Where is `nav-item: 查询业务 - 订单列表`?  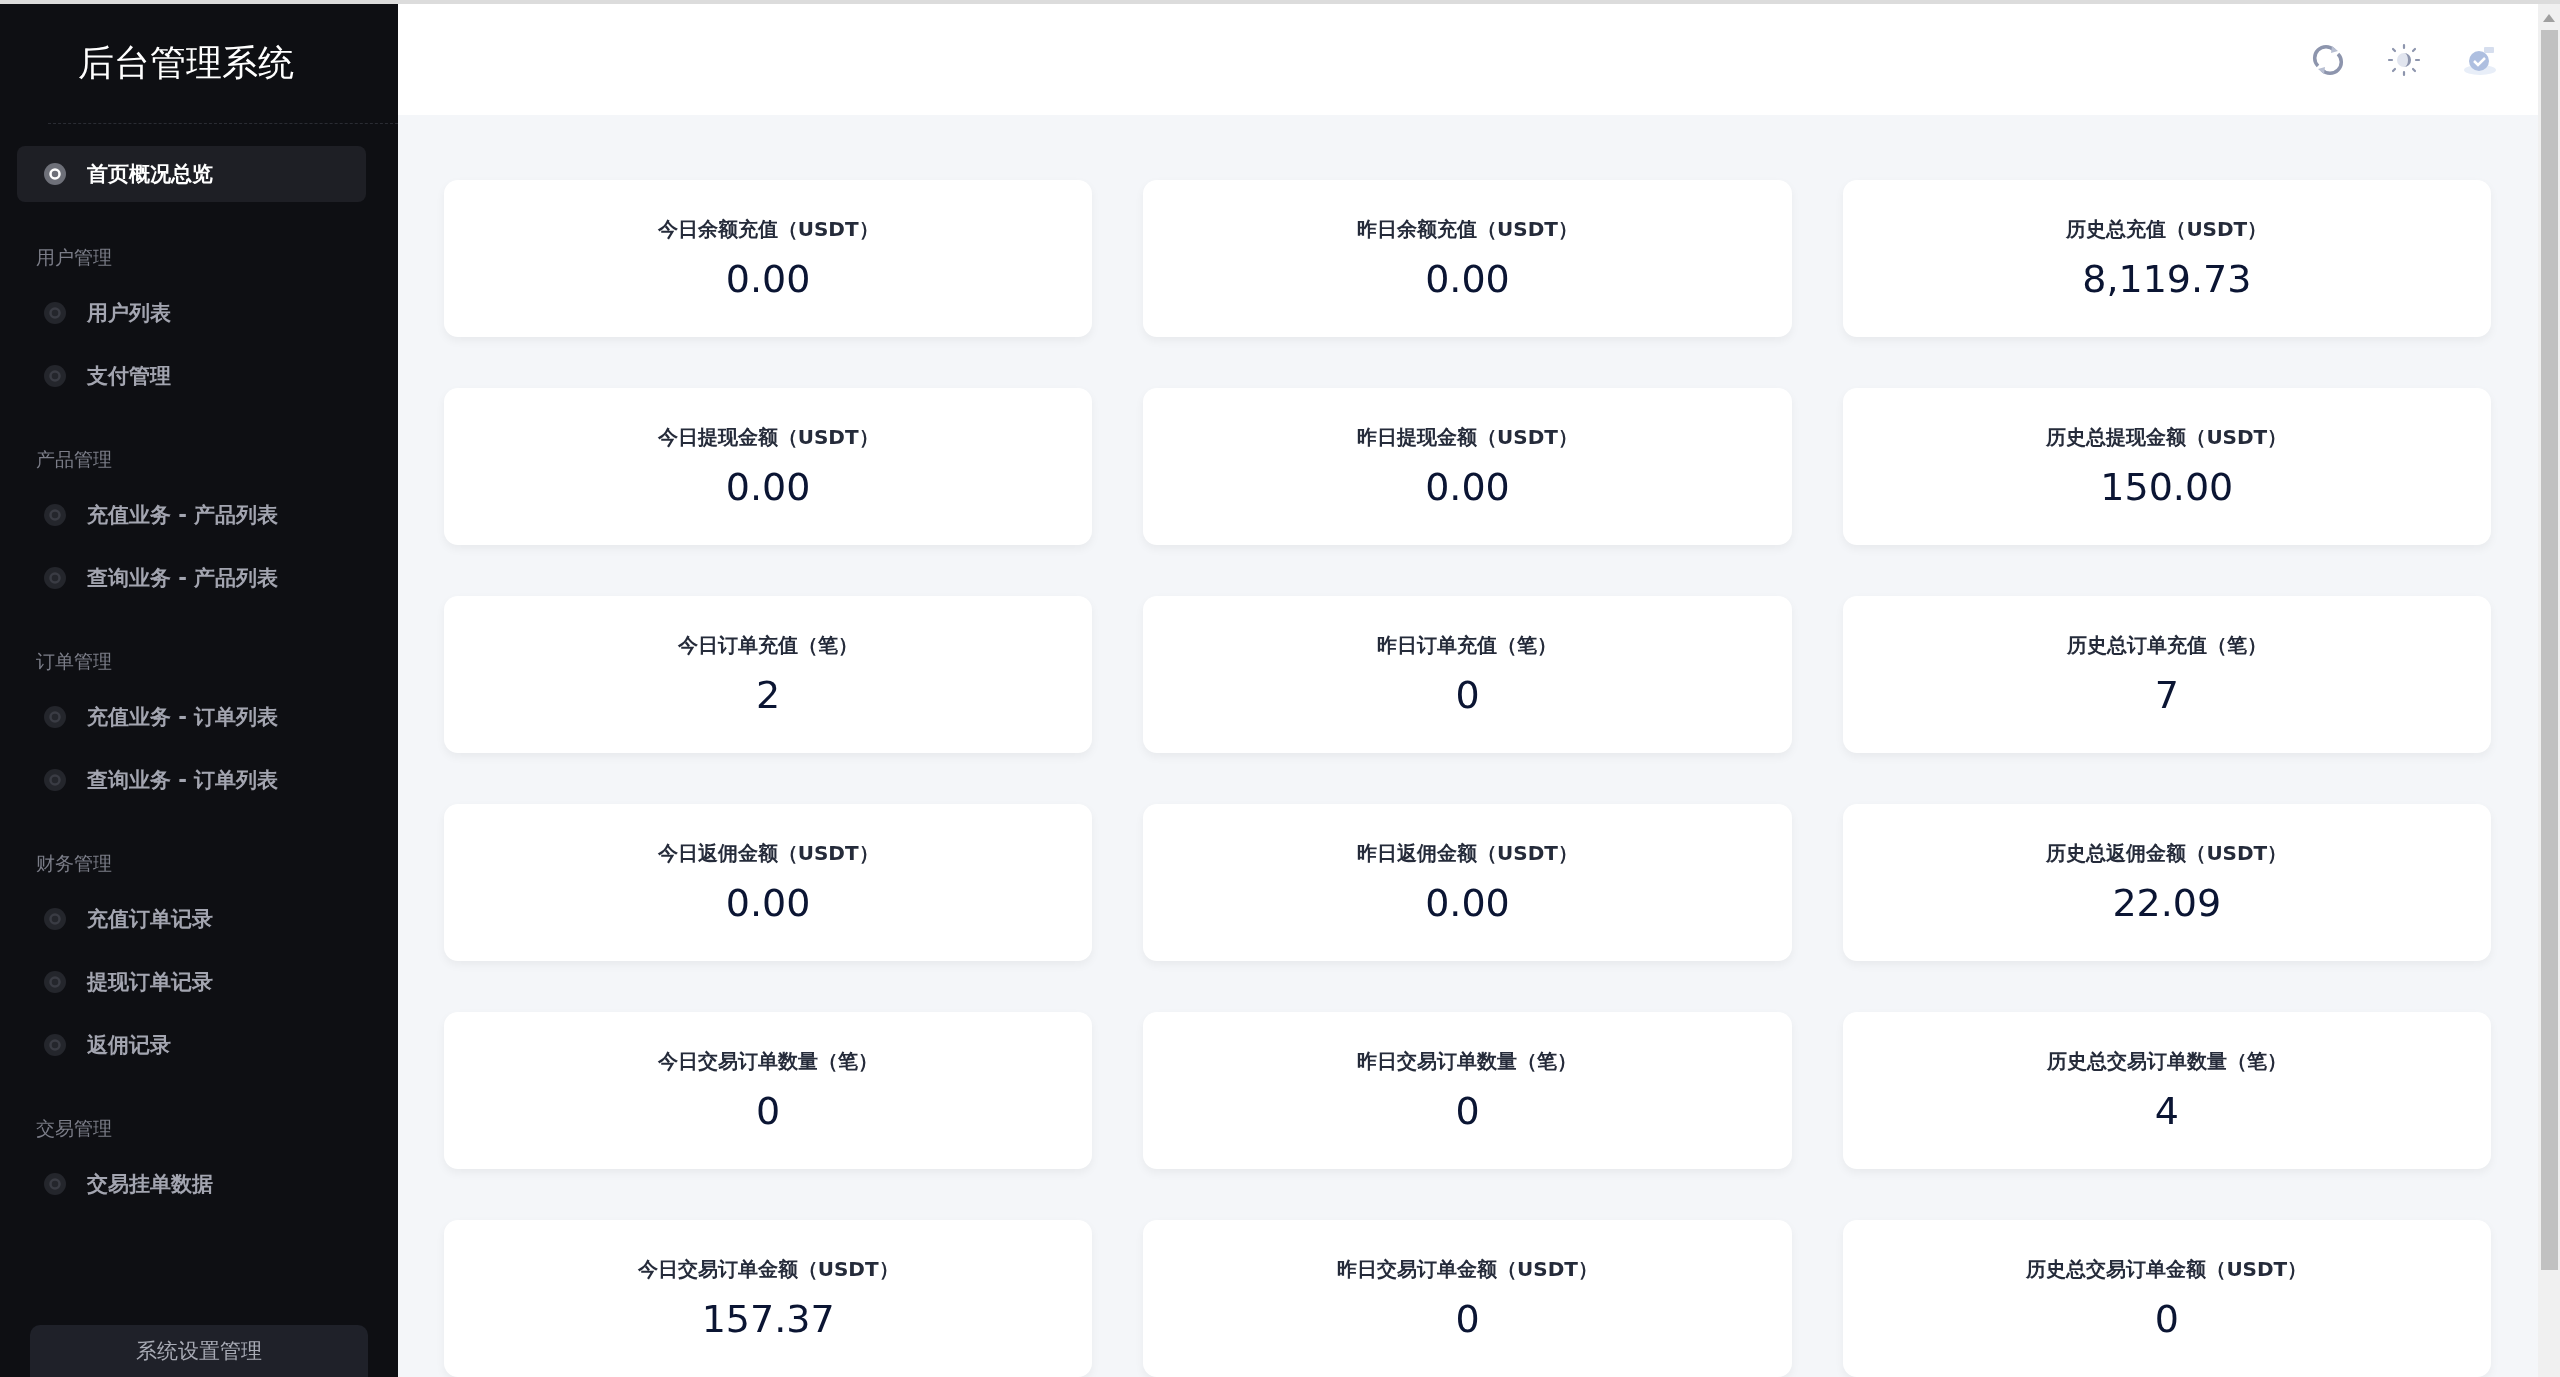
nav-item: 查询业务 - 订单列表 is located at coordinates (191, 780).